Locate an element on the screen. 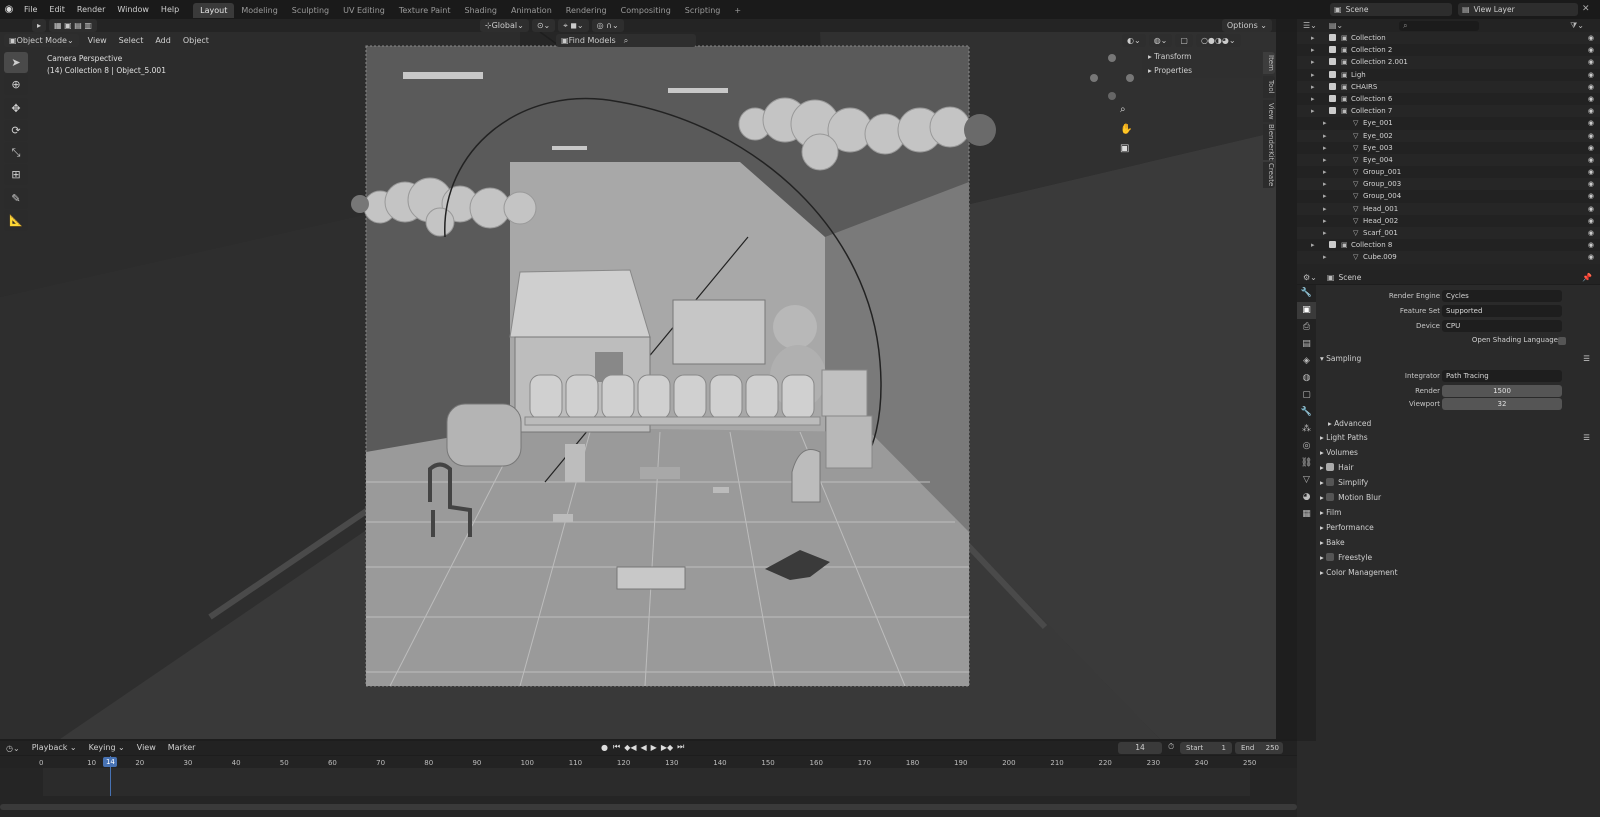 The image size is (1600, 817). outliner-filter-icon: ⧩⌄ is located at coordinates (1585, 26).